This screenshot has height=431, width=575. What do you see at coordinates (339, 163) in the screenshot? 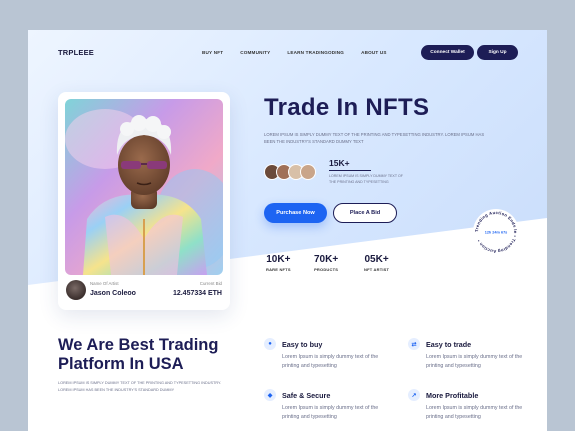
I see `community-count: 15K+` at bounding box center [339, 163].